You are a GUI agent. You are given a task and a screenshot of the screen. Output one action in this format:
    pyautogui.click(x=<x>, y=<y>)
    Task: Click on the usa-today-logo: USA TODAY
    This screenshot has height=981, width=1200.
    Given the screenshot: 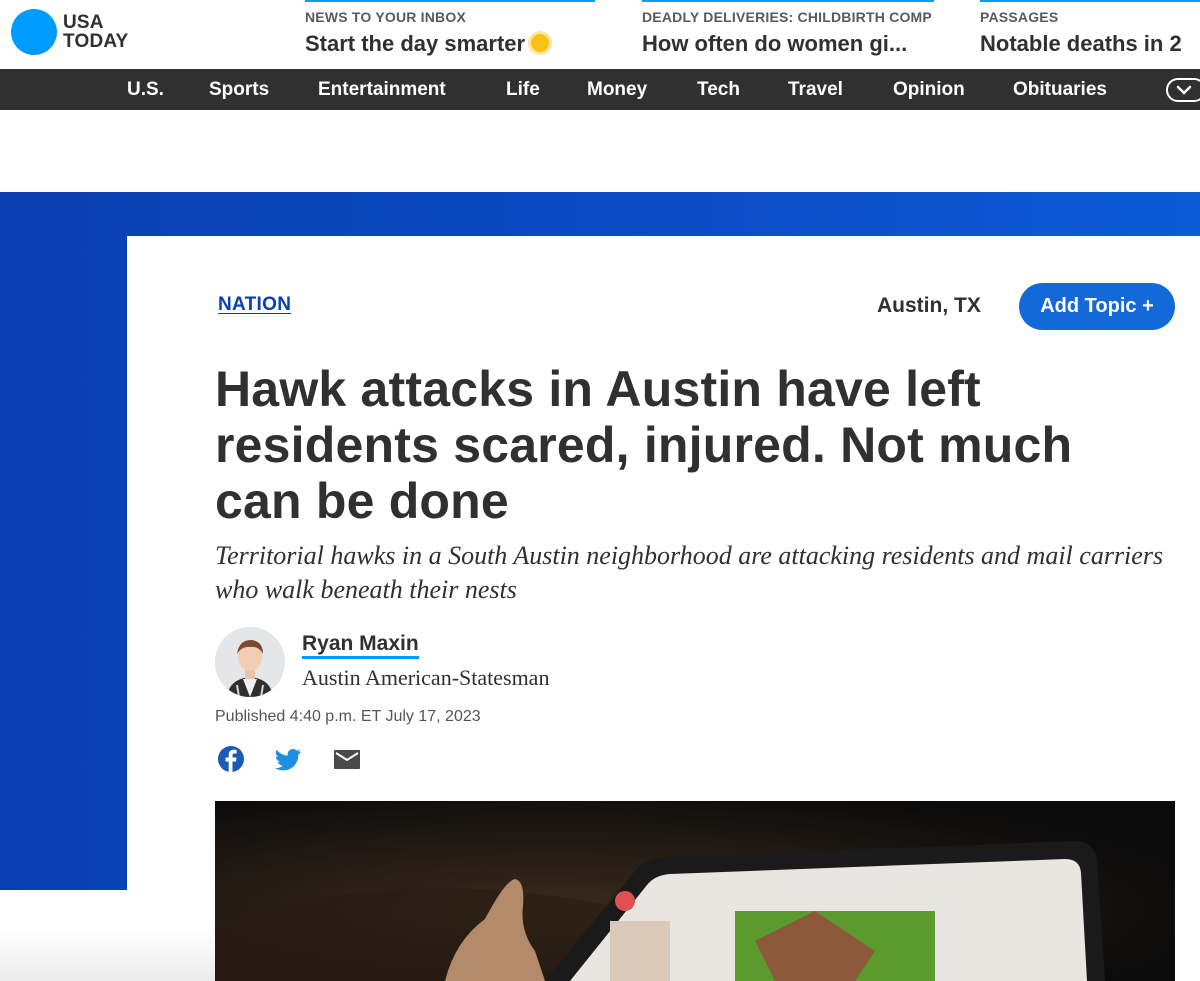 What is the action you would take?
    pyautogui.click(x=69, y=32)
    